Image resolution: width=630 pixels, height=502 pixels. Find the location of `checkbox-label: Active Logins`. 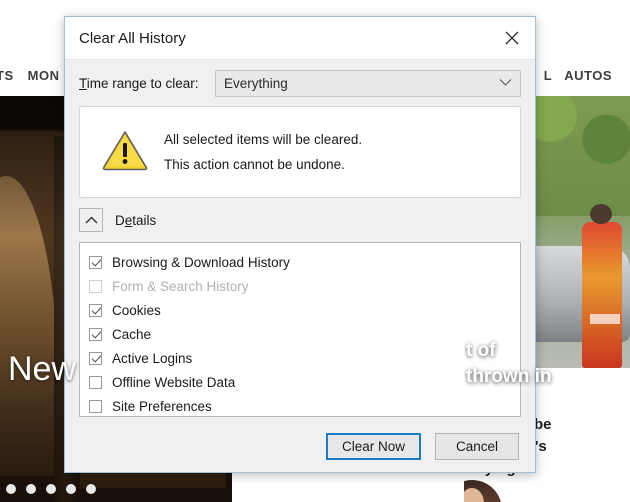

checkbox-label: Active Logins is located at coordinates (152, 358).